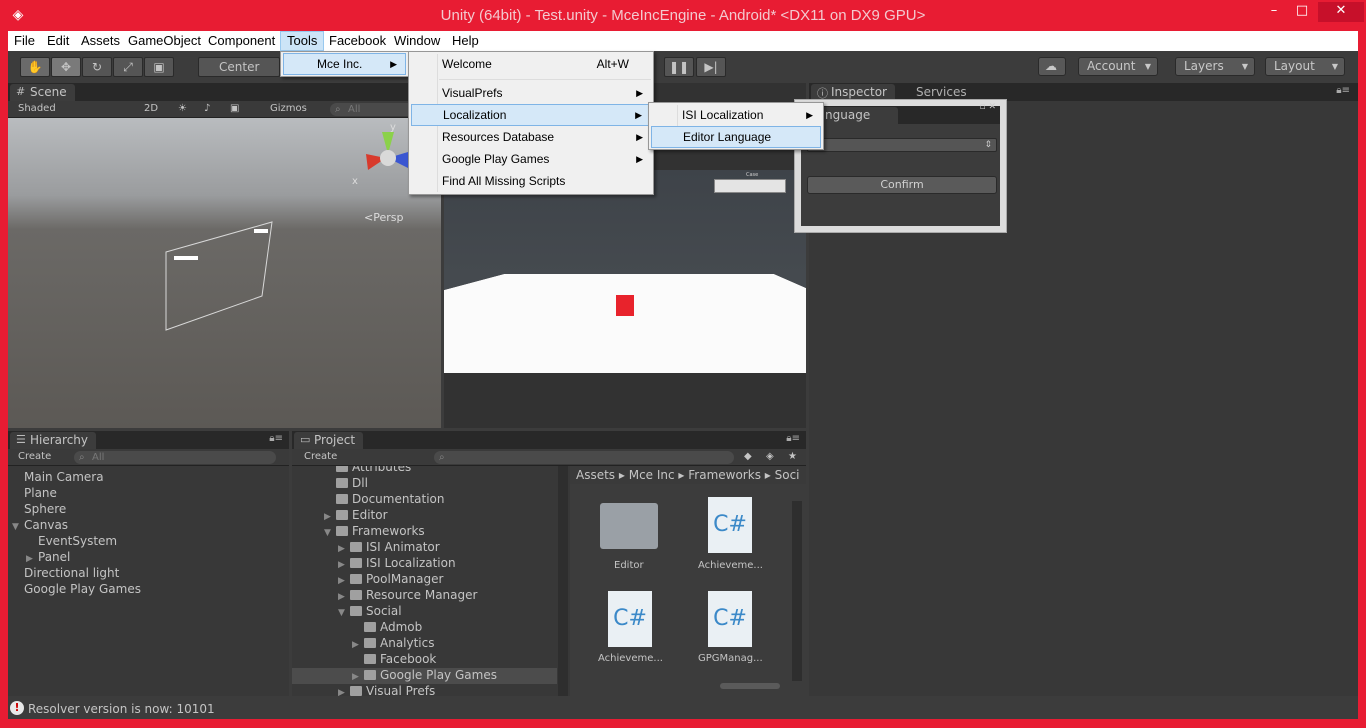 The image size is (1366, 728). What do you see at coordinates (400, 660) in the screenshot?
I see `tree-folder: Facebook` at bounding box center [400, 660].